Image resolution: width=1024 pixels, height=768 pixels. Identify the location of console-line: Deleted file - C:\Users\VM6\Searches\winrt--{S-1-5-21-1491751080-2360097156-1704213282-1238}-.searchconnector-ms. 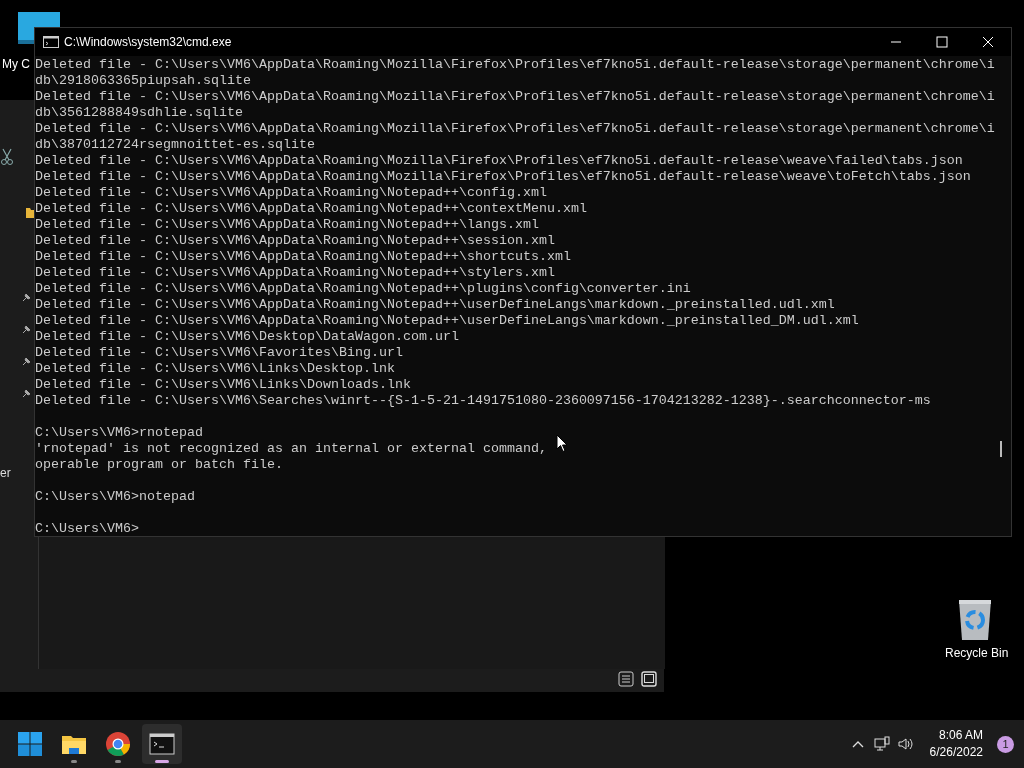
(483, 401).